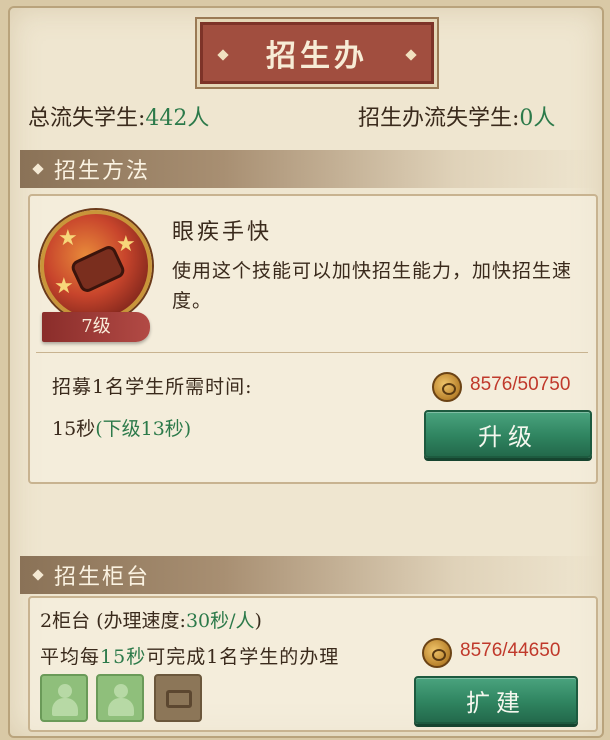 The width and height of the screenshot is (610, 740). Describe the element at coordinates (96, 327) in the screenshot. I see `skill-level-badge: 7级` at that location.